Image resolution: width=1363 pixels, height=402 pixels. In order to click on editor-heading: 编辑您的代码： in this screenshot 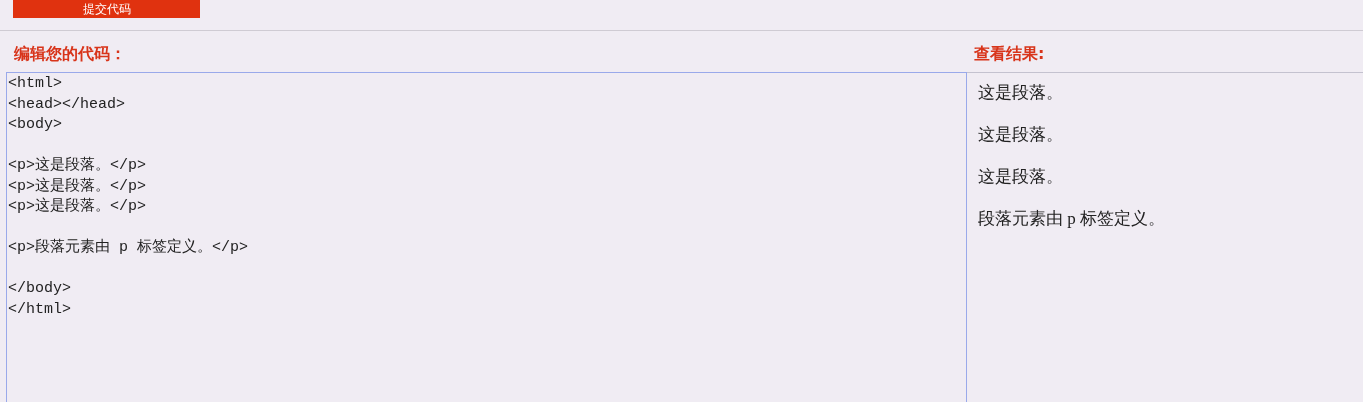, I will do `click(69, 54)`.